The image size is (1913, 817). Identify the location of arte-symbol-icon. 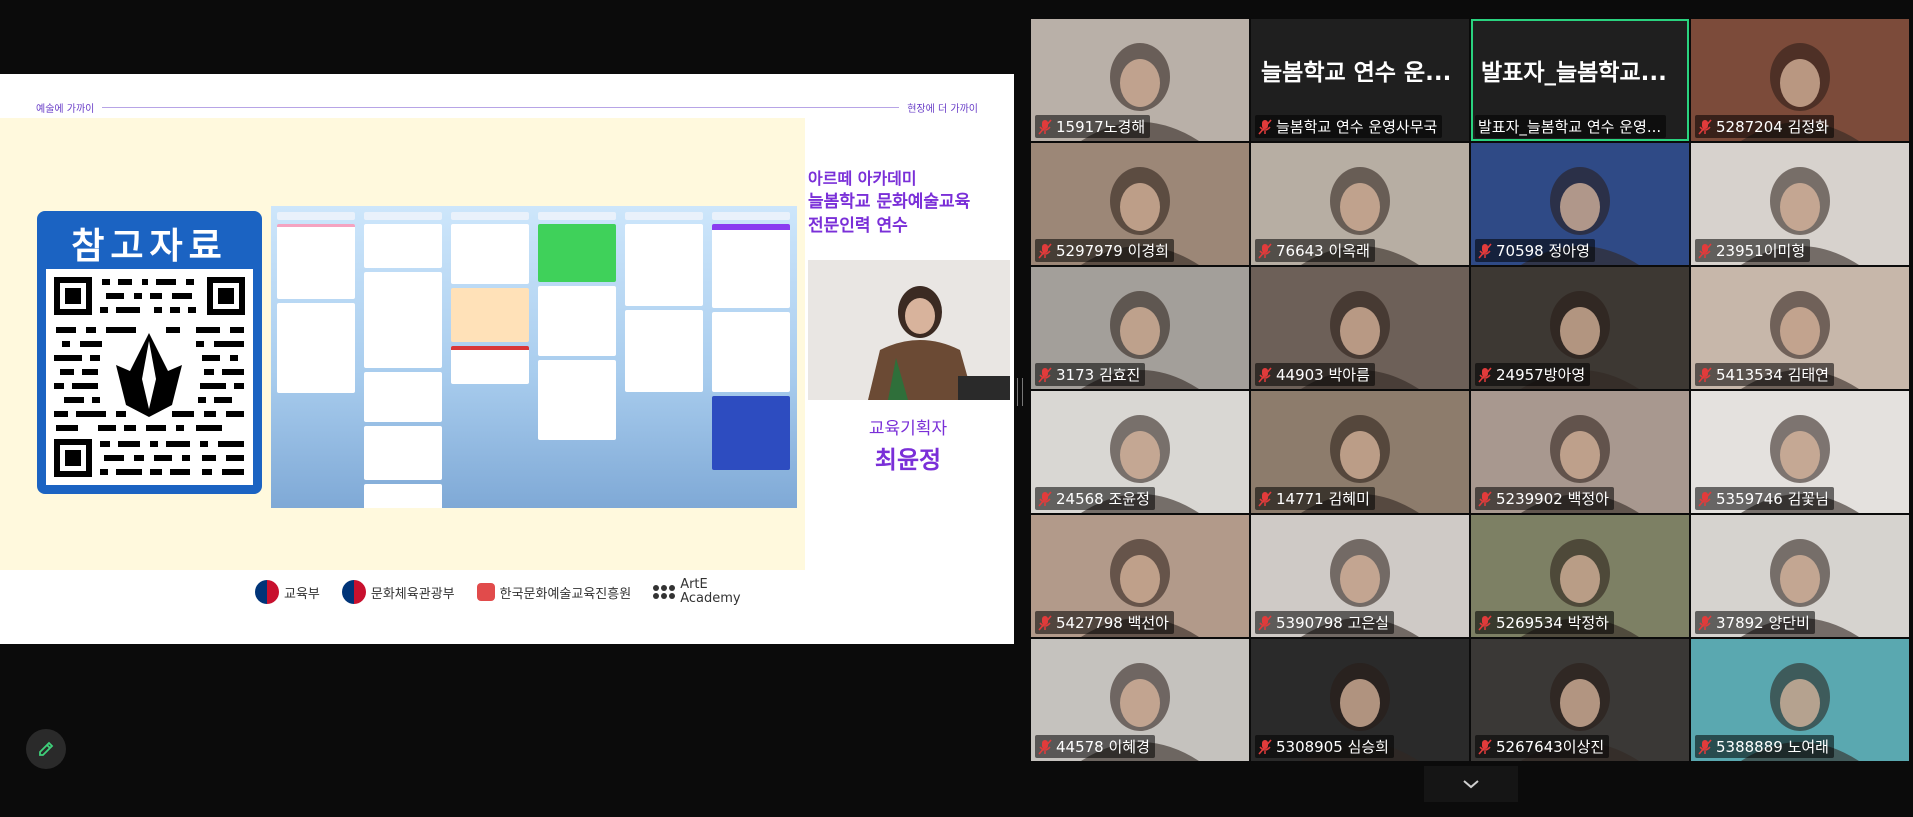
(485, 592).